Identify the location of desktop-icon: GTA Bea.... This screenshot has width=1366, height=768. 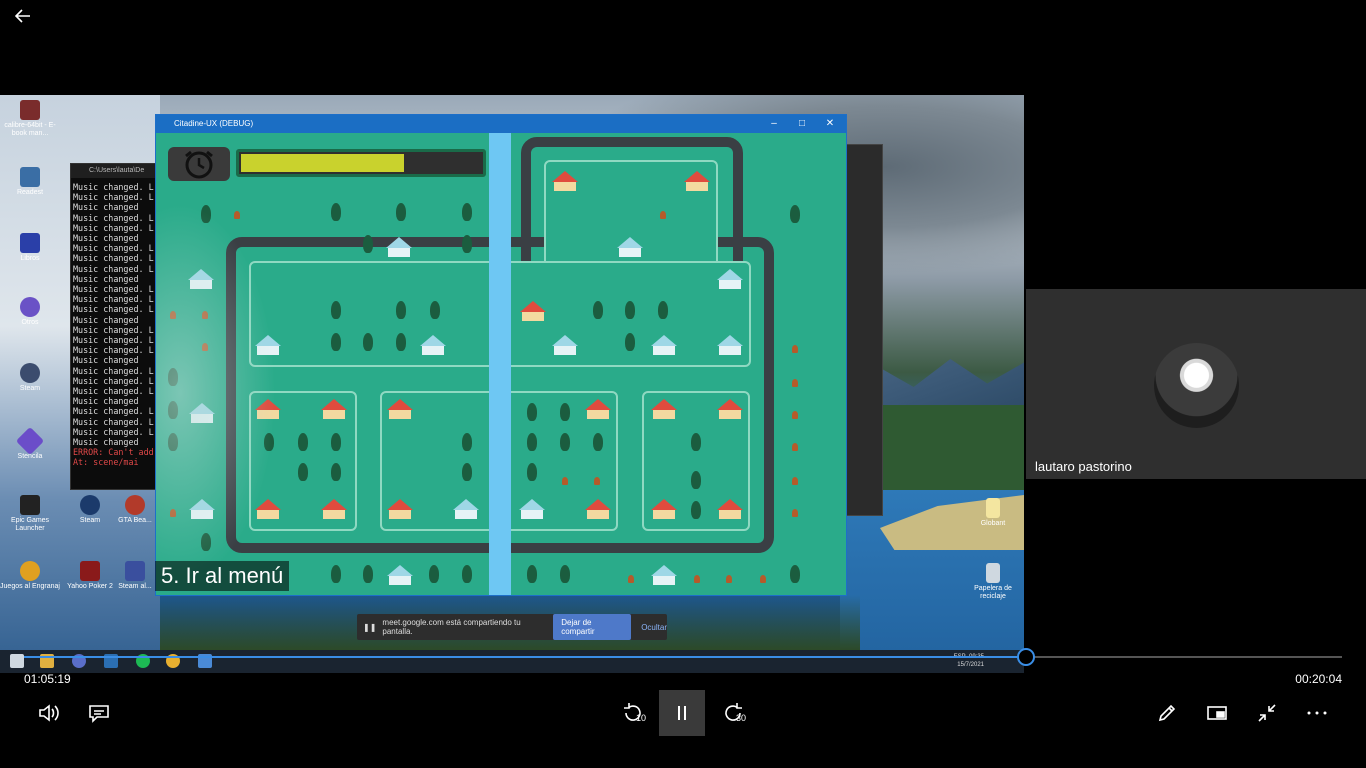
(135, 510).